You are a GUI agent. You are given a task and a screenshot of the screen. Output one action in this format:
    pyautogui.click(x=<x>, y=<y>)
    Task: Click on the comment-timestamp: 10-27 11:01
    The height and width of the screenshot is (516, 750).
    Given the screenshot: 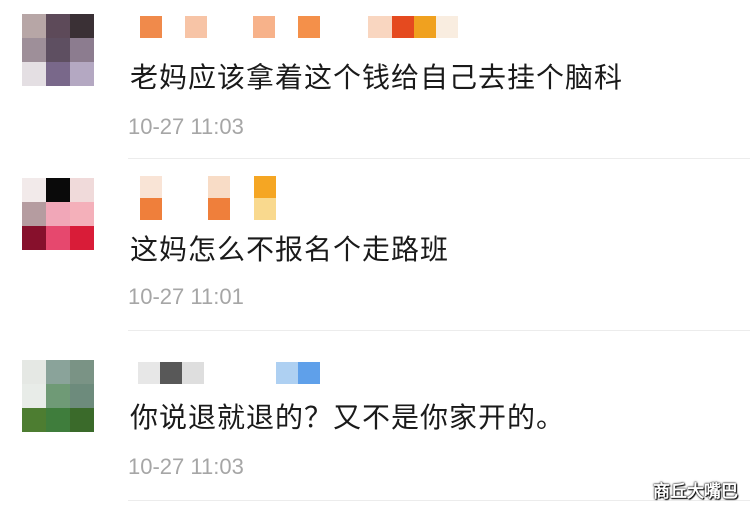 What is the action you would take?
    pyautogui.click(x=186, y=296)
    